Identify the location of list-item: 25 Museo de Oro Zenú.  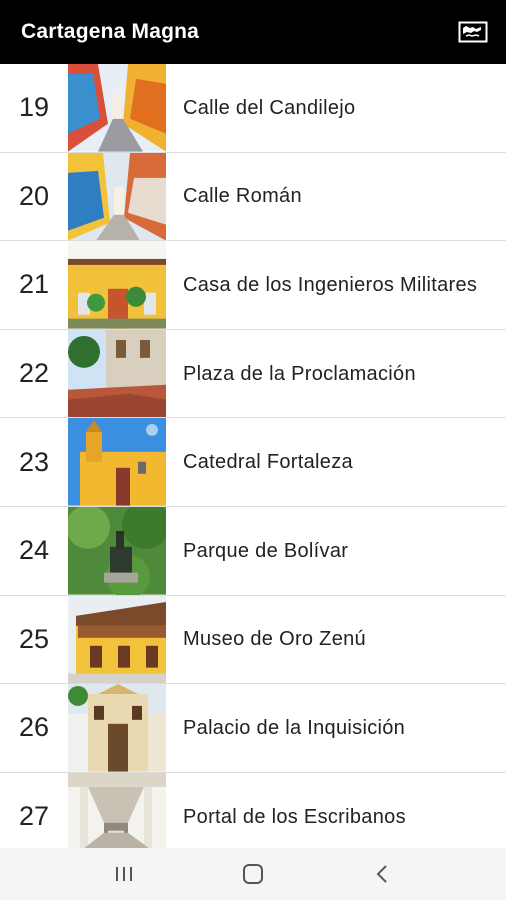
(253, 640).